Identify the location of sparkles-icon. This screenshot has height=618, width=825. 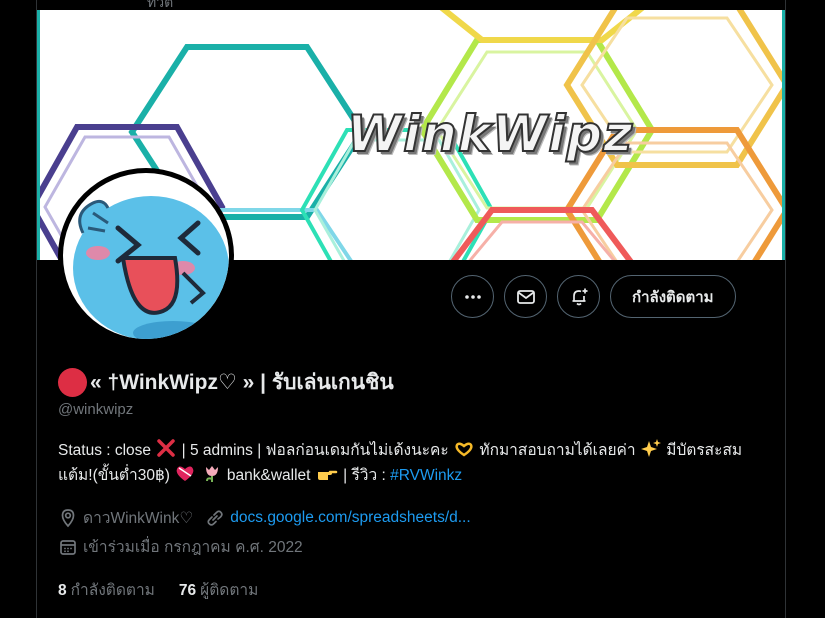
(650, 448).